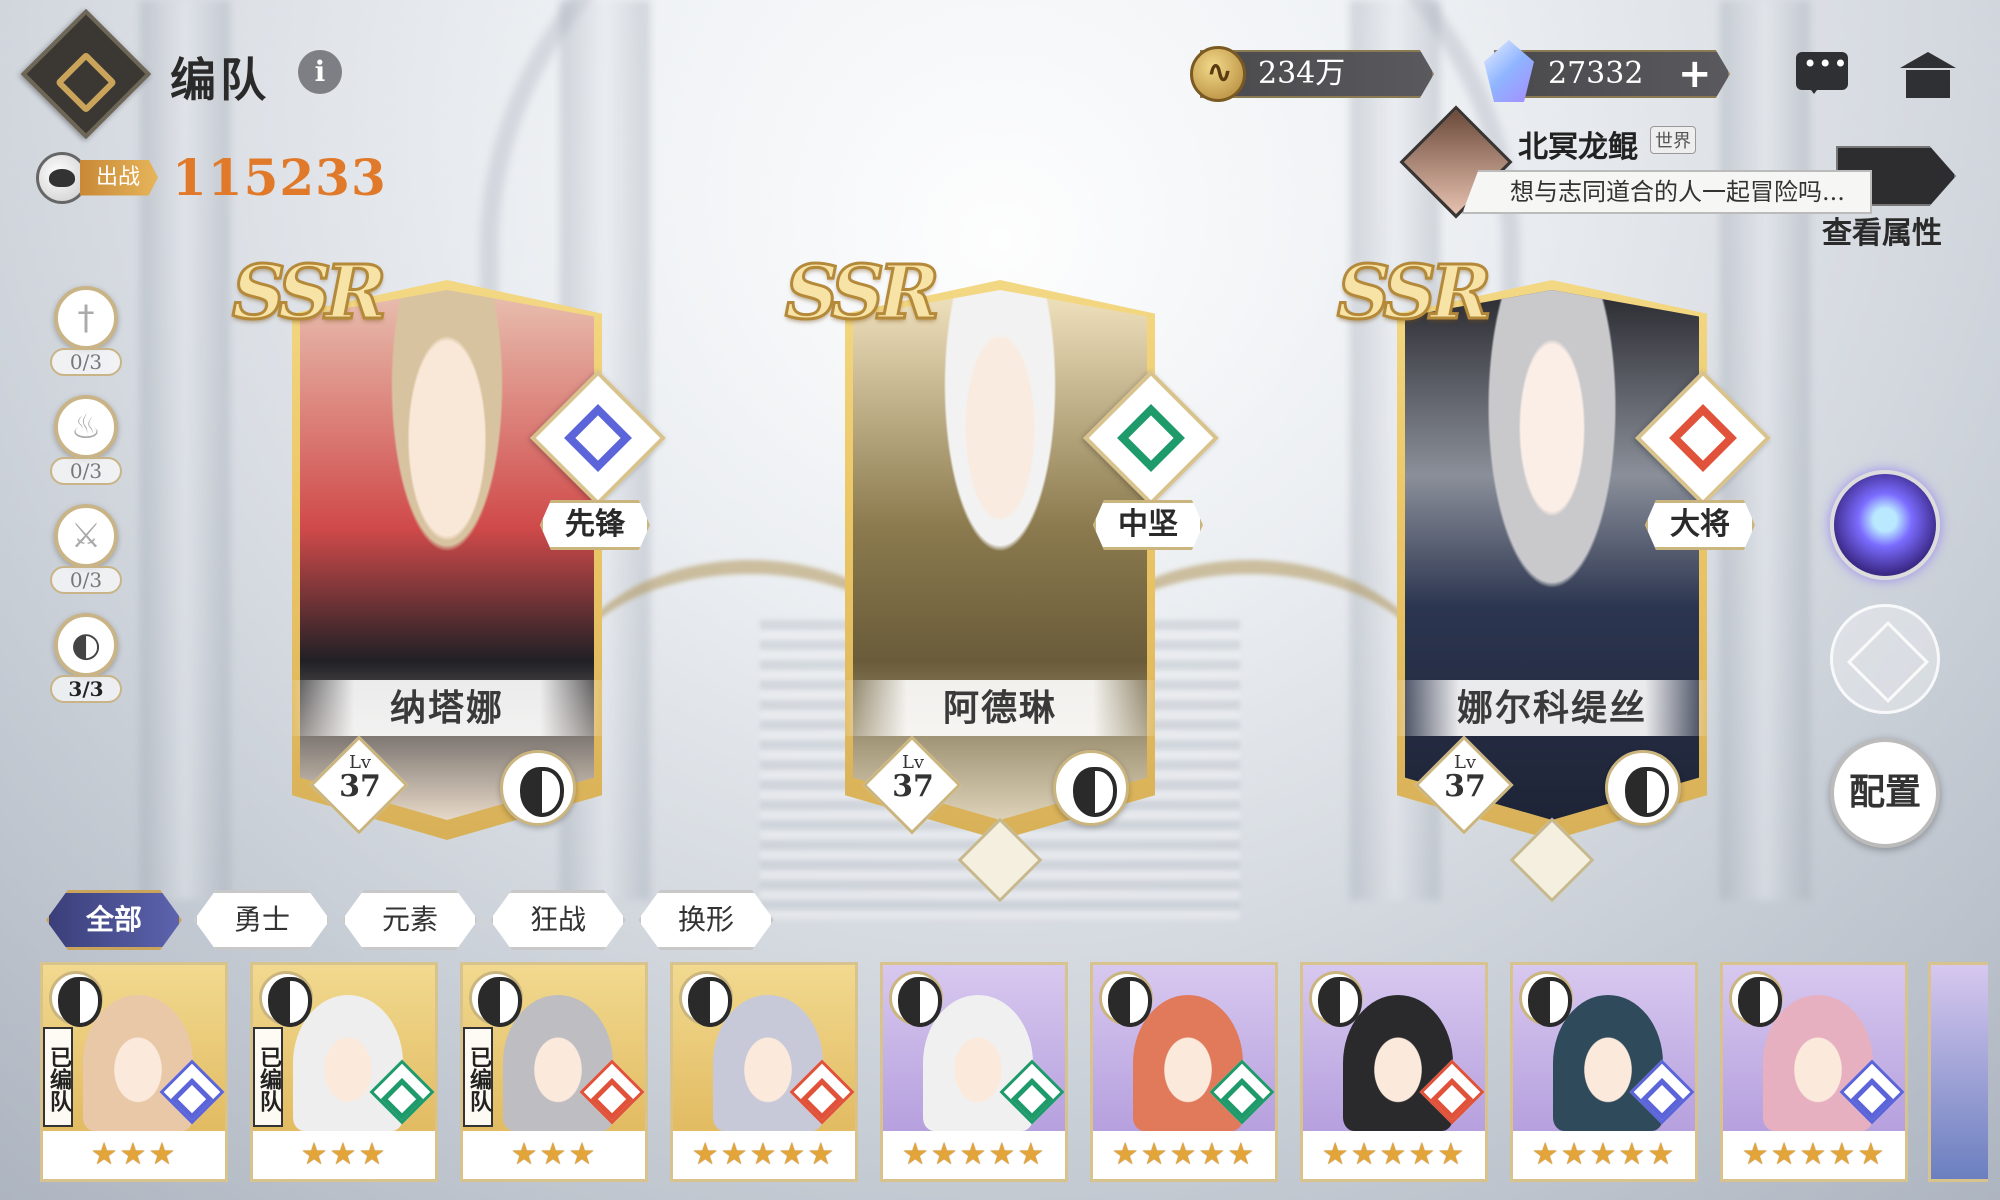  What do you see at coordinates (1885, 659) in the screenshot?
I see `empty-skill-slot` at bounding box center [1885, 659].